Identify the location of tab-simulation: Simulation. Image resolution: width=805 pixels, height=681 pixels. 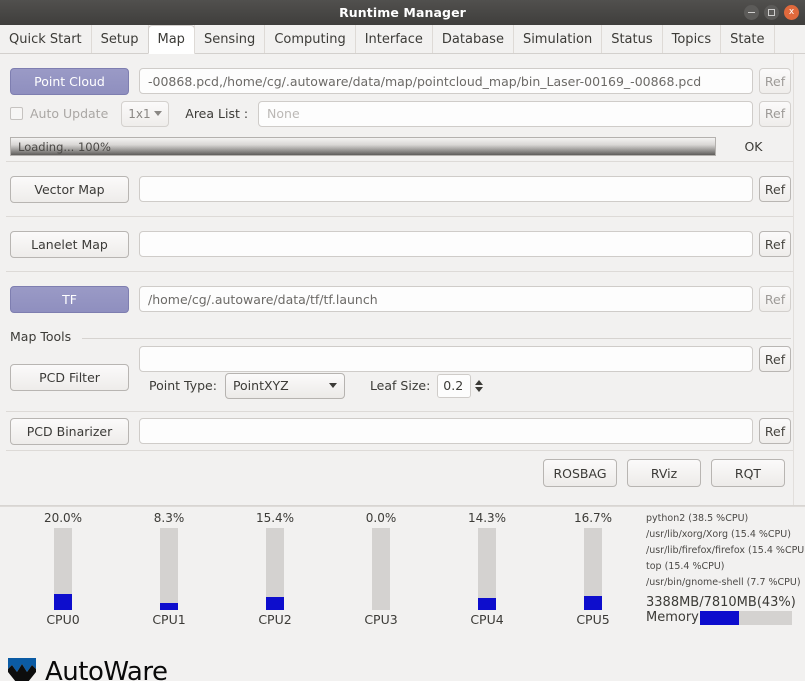
(557, 39).